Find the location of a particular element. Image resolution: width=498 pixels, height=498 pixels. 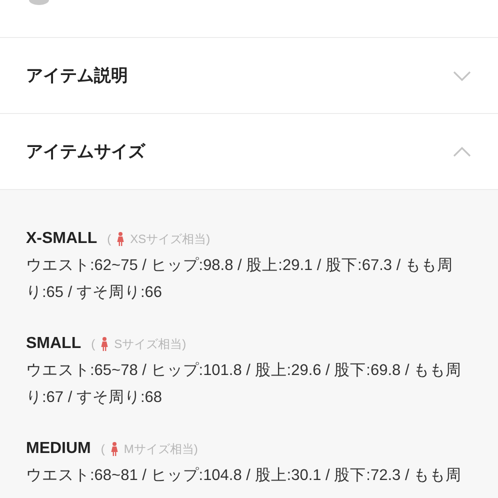

chevron-up-icon is located at coordinates (462, 152).